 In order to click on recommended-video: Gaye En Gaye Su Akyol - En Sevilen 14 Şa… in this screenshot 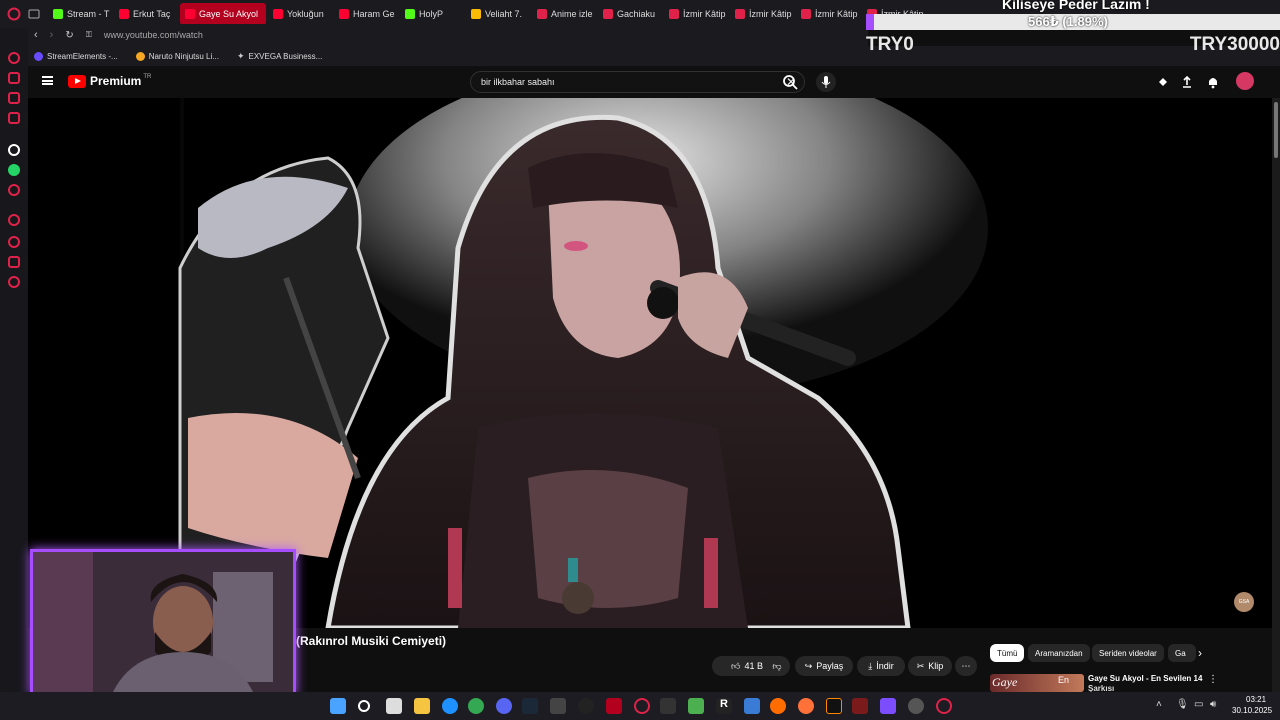, I will do `click(1130, 683)`.